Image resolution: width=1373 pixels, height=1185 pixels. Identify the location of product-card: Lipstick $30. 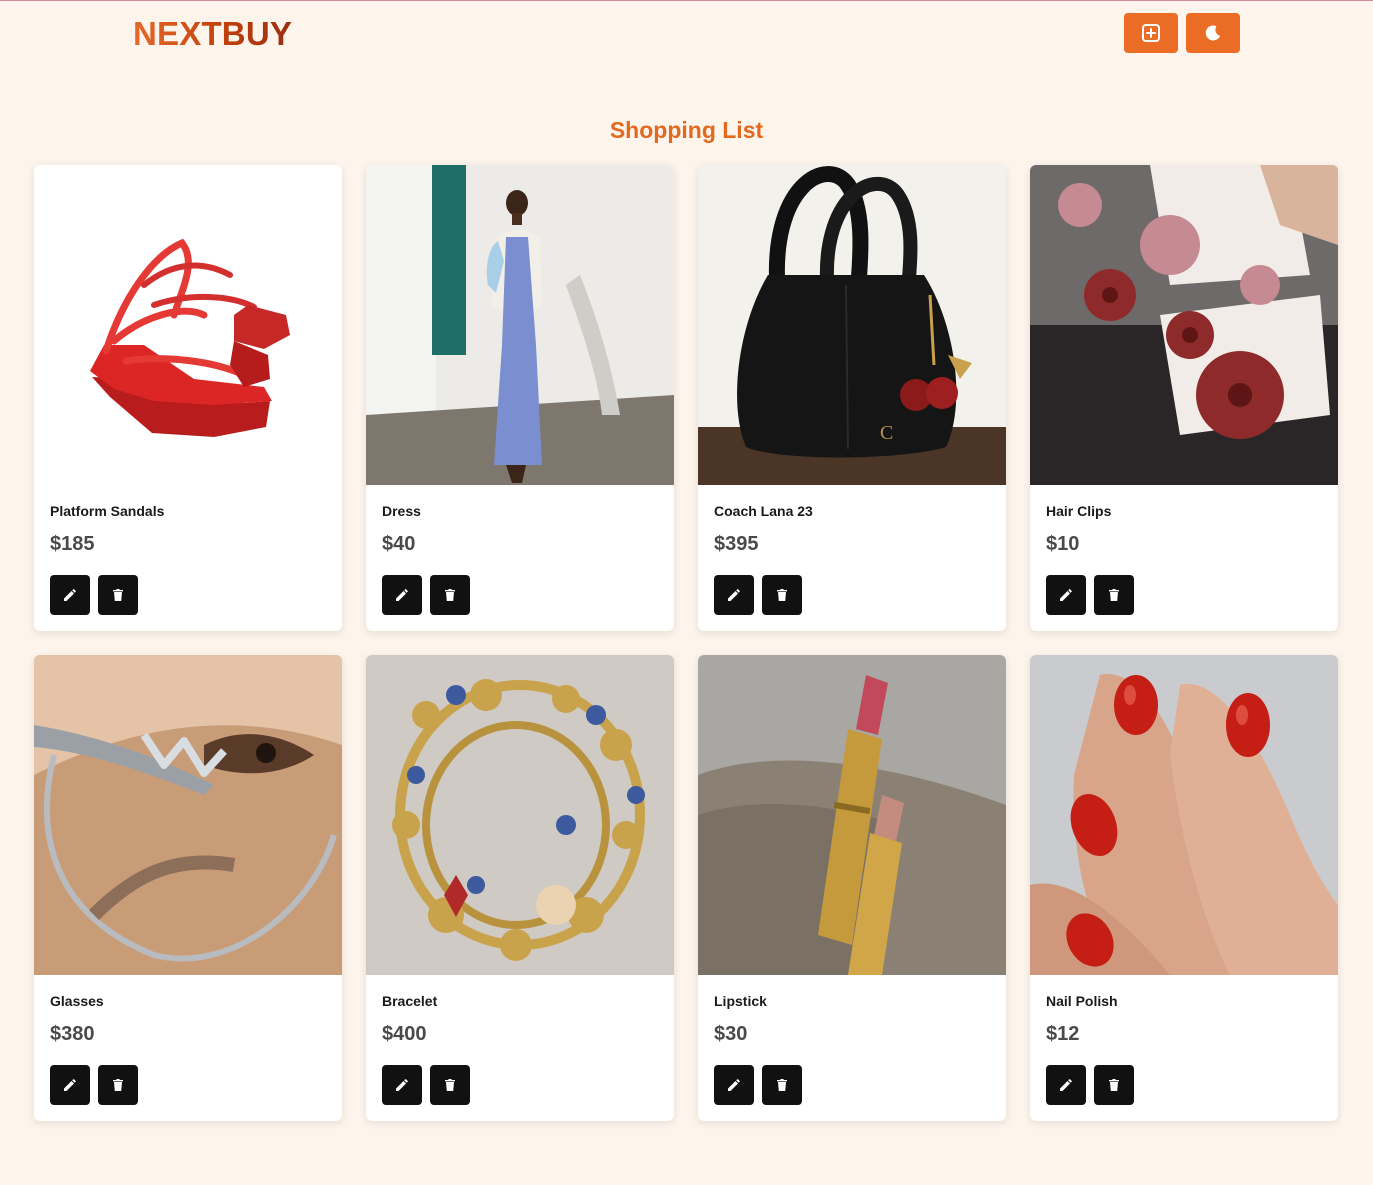
(852, 888).